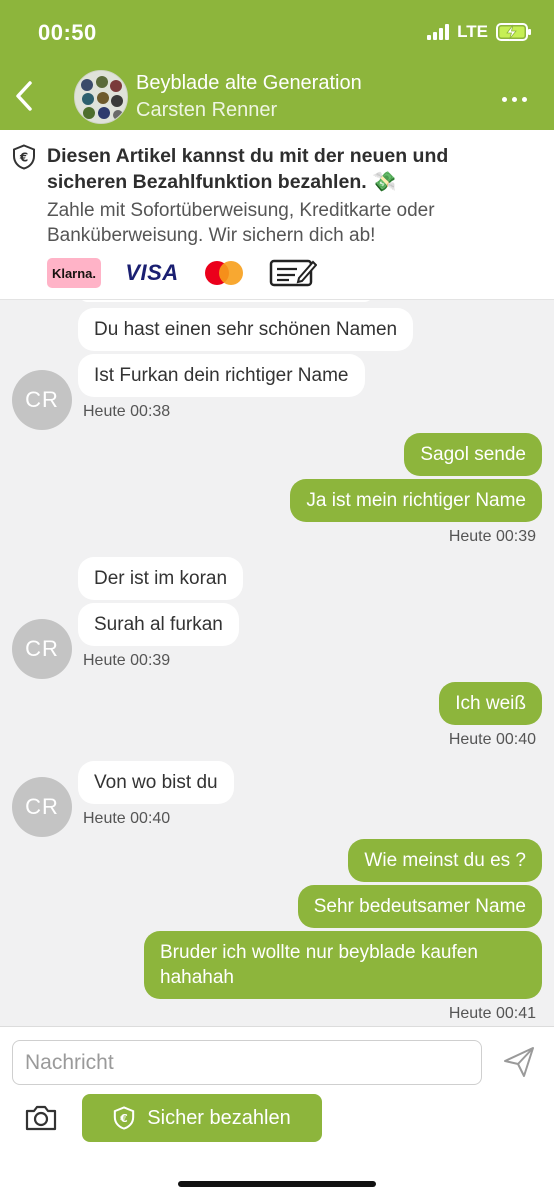  What do you see at coordinates (492, 1013) in the screenshot?
I see `message-timestamp: Heute 00:41` at bounding box center [492, 1013].